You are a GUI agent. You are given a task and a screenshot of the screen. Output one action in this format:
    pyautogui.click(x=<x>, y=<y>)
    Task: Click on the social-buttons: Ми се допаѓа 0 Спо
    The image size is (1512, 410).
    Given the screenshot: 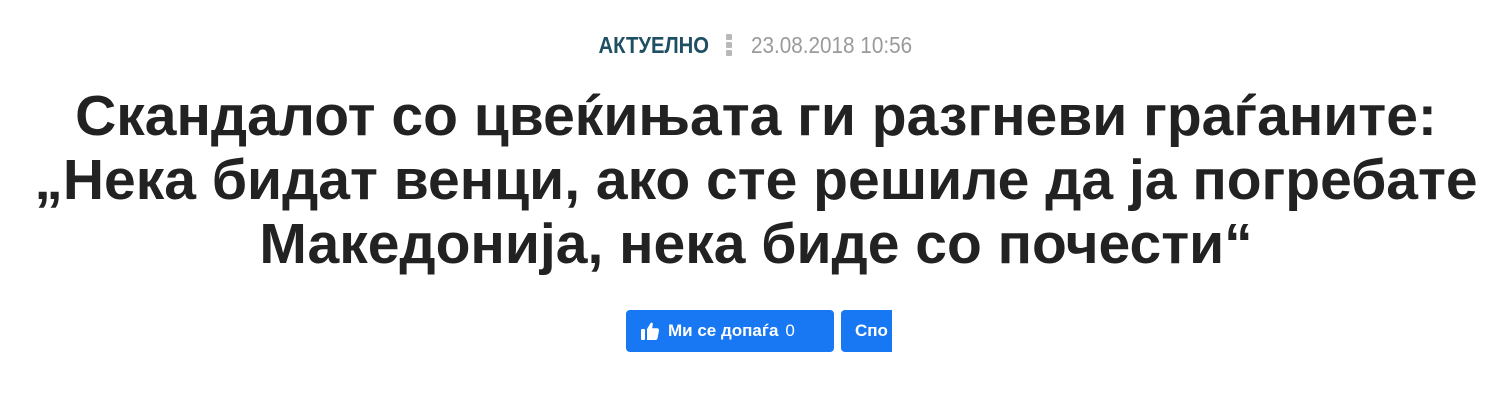 What is the action you would take?
    pyautogui.click(x=759, y=331)
    